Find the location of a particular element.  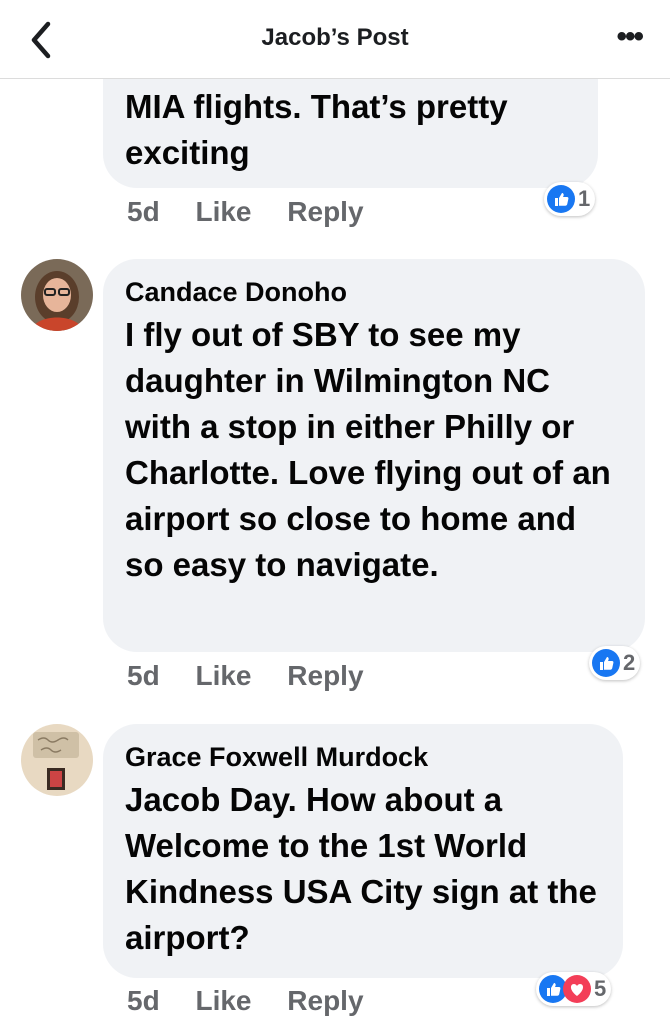

more-options-button: ••• is located at coordinates (629, 37).